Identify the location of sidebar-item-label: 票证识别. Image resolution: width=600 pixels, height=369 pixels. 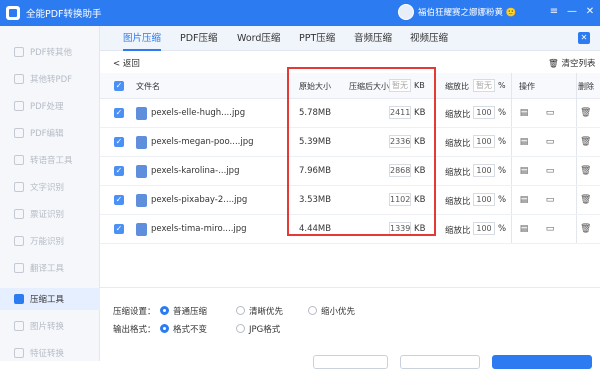
(47, 215).